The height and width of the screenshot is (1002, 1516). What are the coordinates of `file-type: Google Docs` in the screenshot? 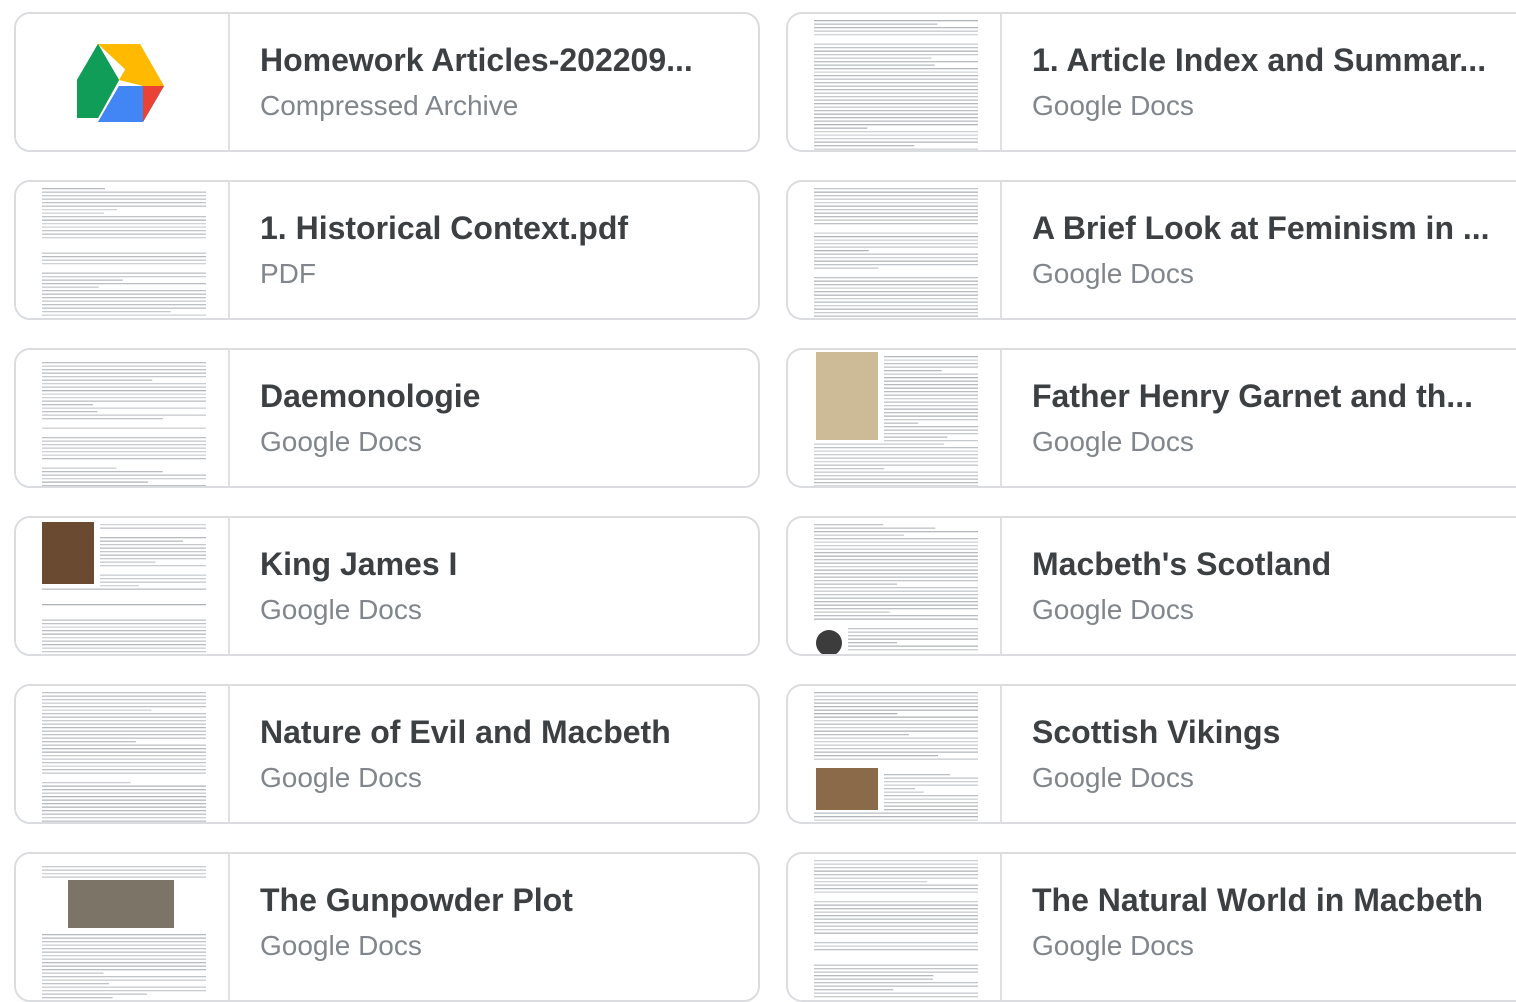 It's located at (1113, 609).